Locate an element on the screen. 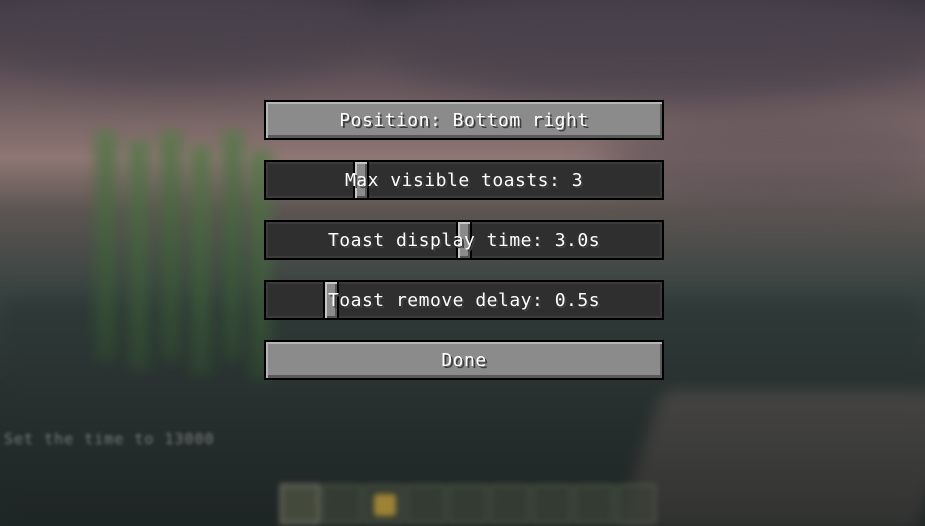 The image size is (925, 526). done-button: Done is located at coordinates (464, 360).